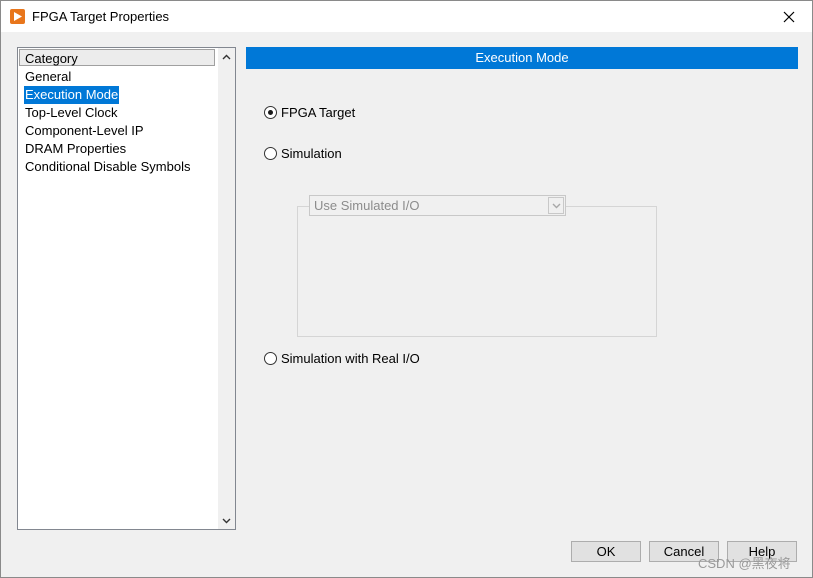 This screenshot has width=813, height=578. Describe the element at coordinates (72, 95) in the screenshot. I see `category-item-execution-mode: Execution Mode` at that location.